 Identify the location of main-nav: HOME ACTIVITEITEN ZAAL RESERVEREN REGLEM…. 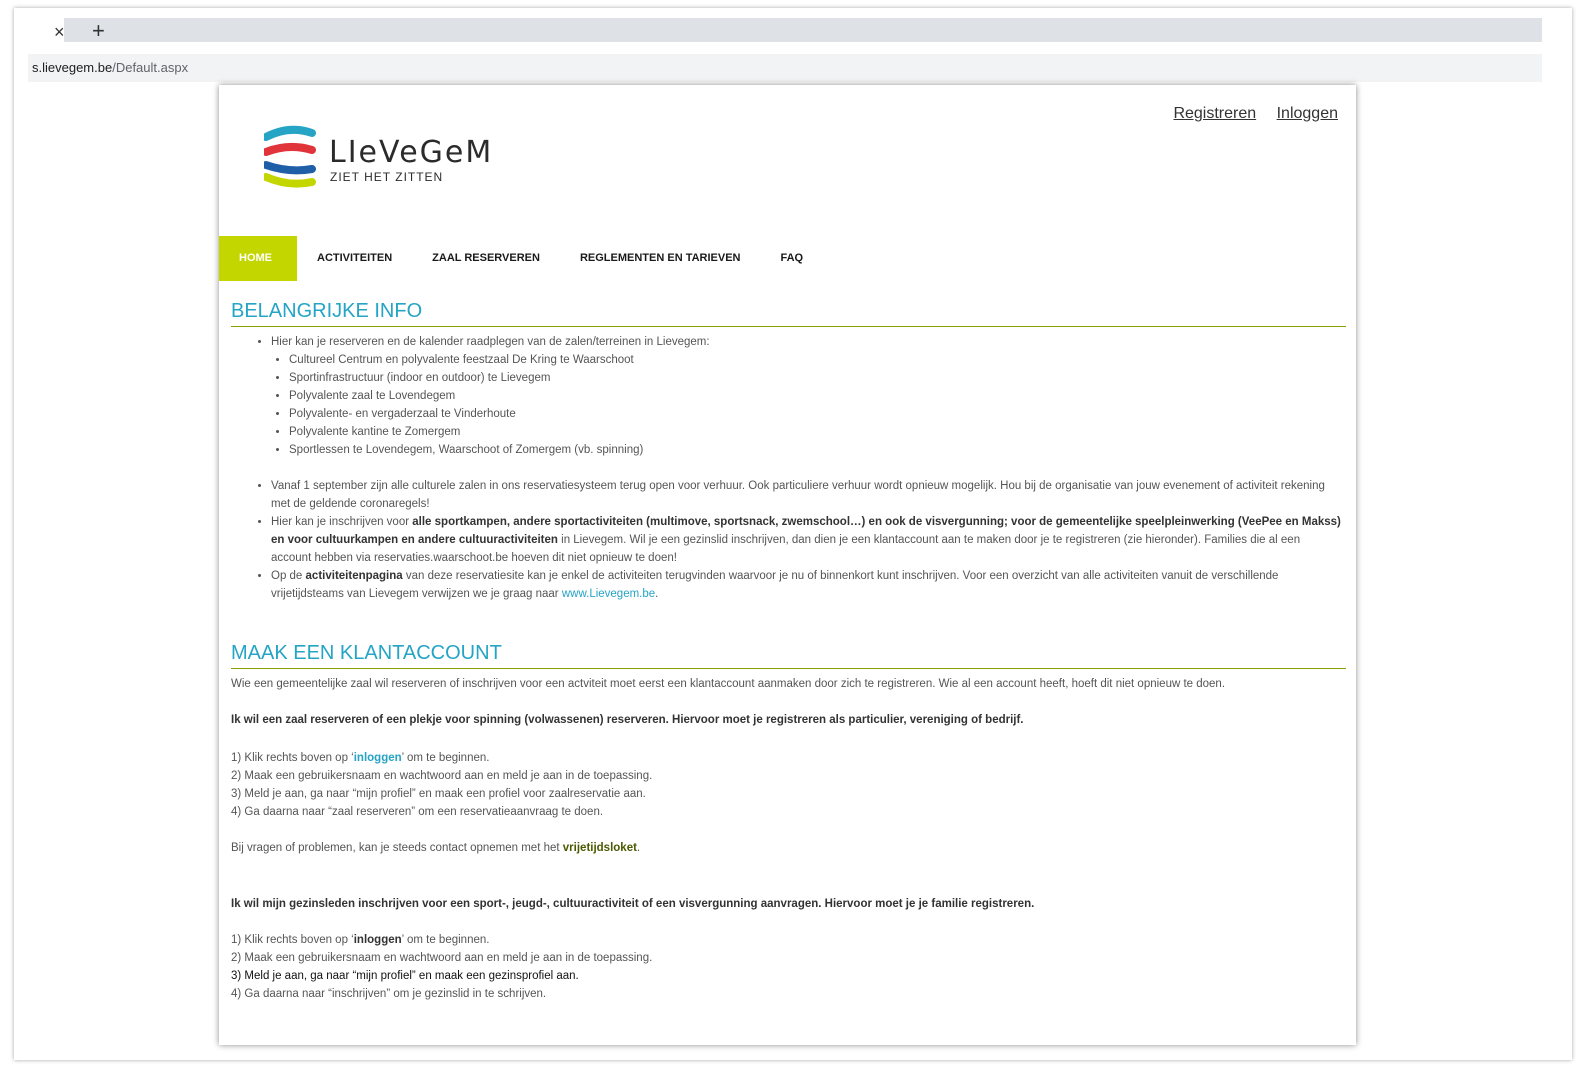
(521, 258).